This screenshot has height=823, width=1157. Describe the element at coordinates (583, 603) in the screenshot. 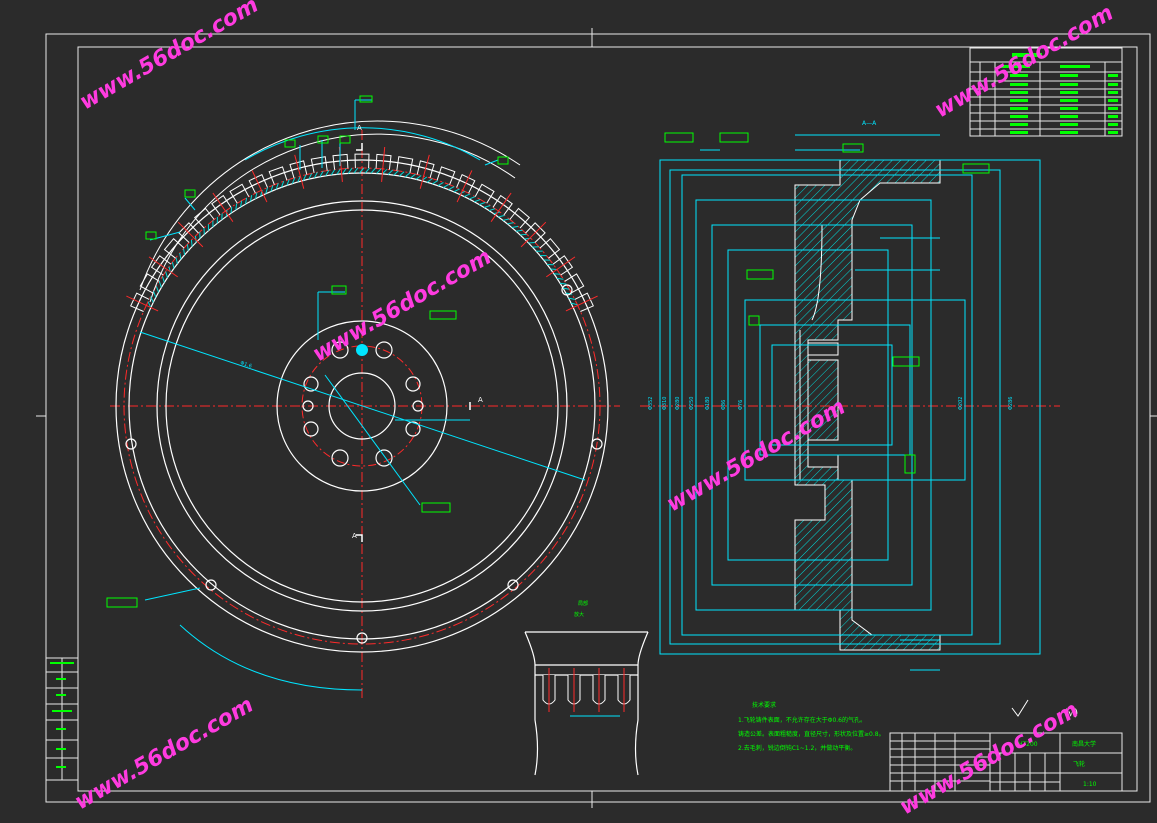

I see `detail-title: 局部` at that location.